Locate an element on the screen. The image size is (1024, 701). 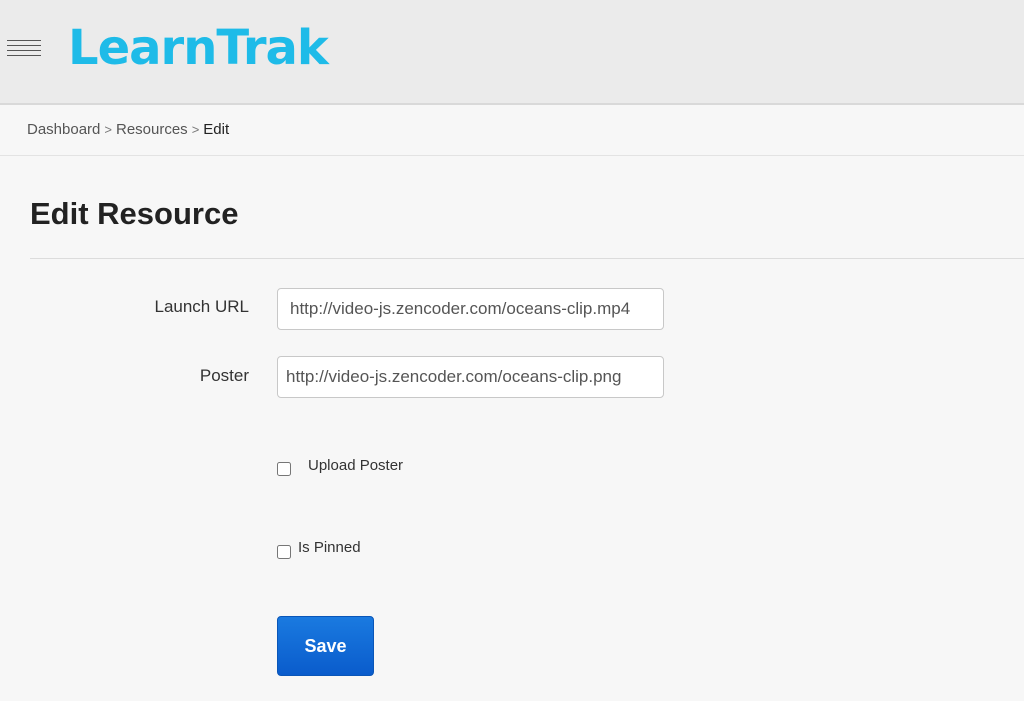
learntrak-logo: LearnTrak is located at coordinates (198, 48).